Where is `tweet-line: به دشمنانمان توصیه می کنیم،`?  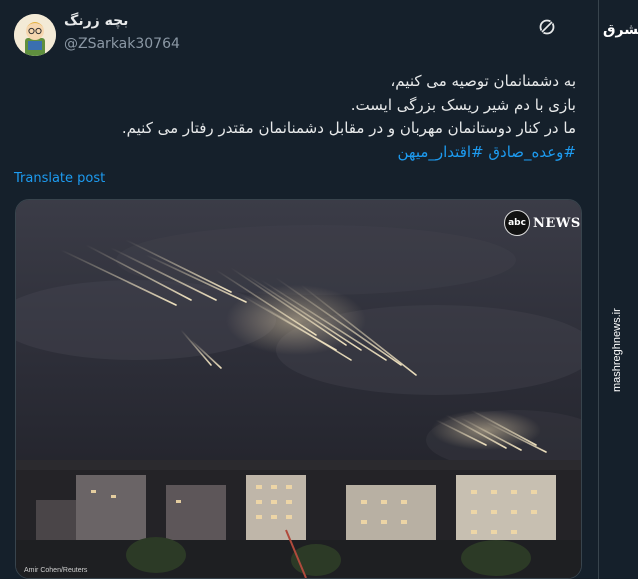 tweet-line: به دشمنانمان توصیه می کنیم، is located at coordinates (483, 81).